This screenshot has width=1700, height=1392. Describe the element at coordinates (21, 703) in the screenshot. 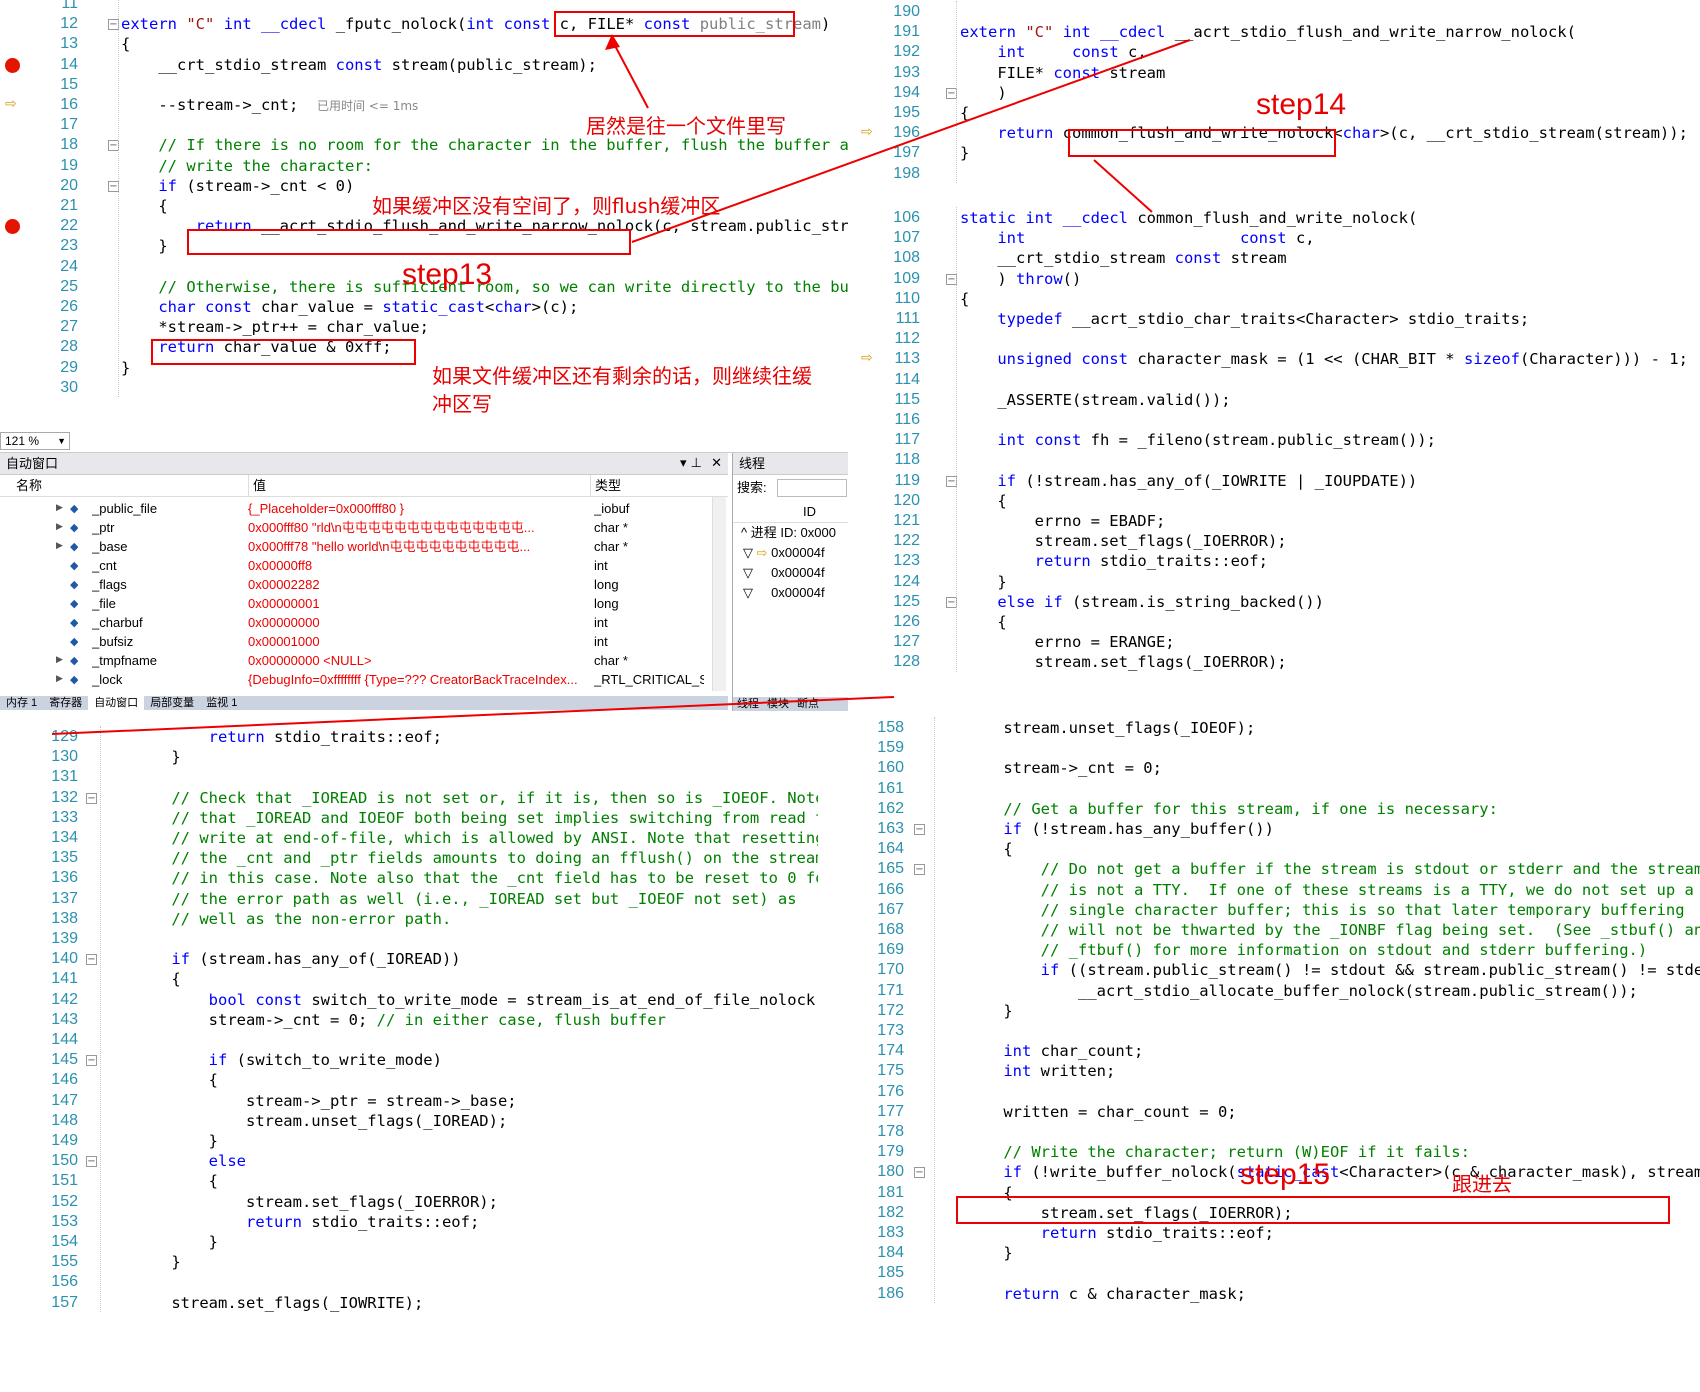

I see `autos-tab: 内存 1` at that location.